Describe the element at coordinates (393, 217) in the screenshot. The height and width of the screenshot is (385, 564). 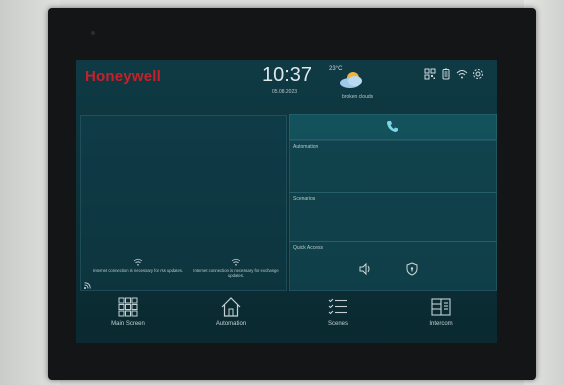
I see `scenarios-panel: Scenarios` at that location.